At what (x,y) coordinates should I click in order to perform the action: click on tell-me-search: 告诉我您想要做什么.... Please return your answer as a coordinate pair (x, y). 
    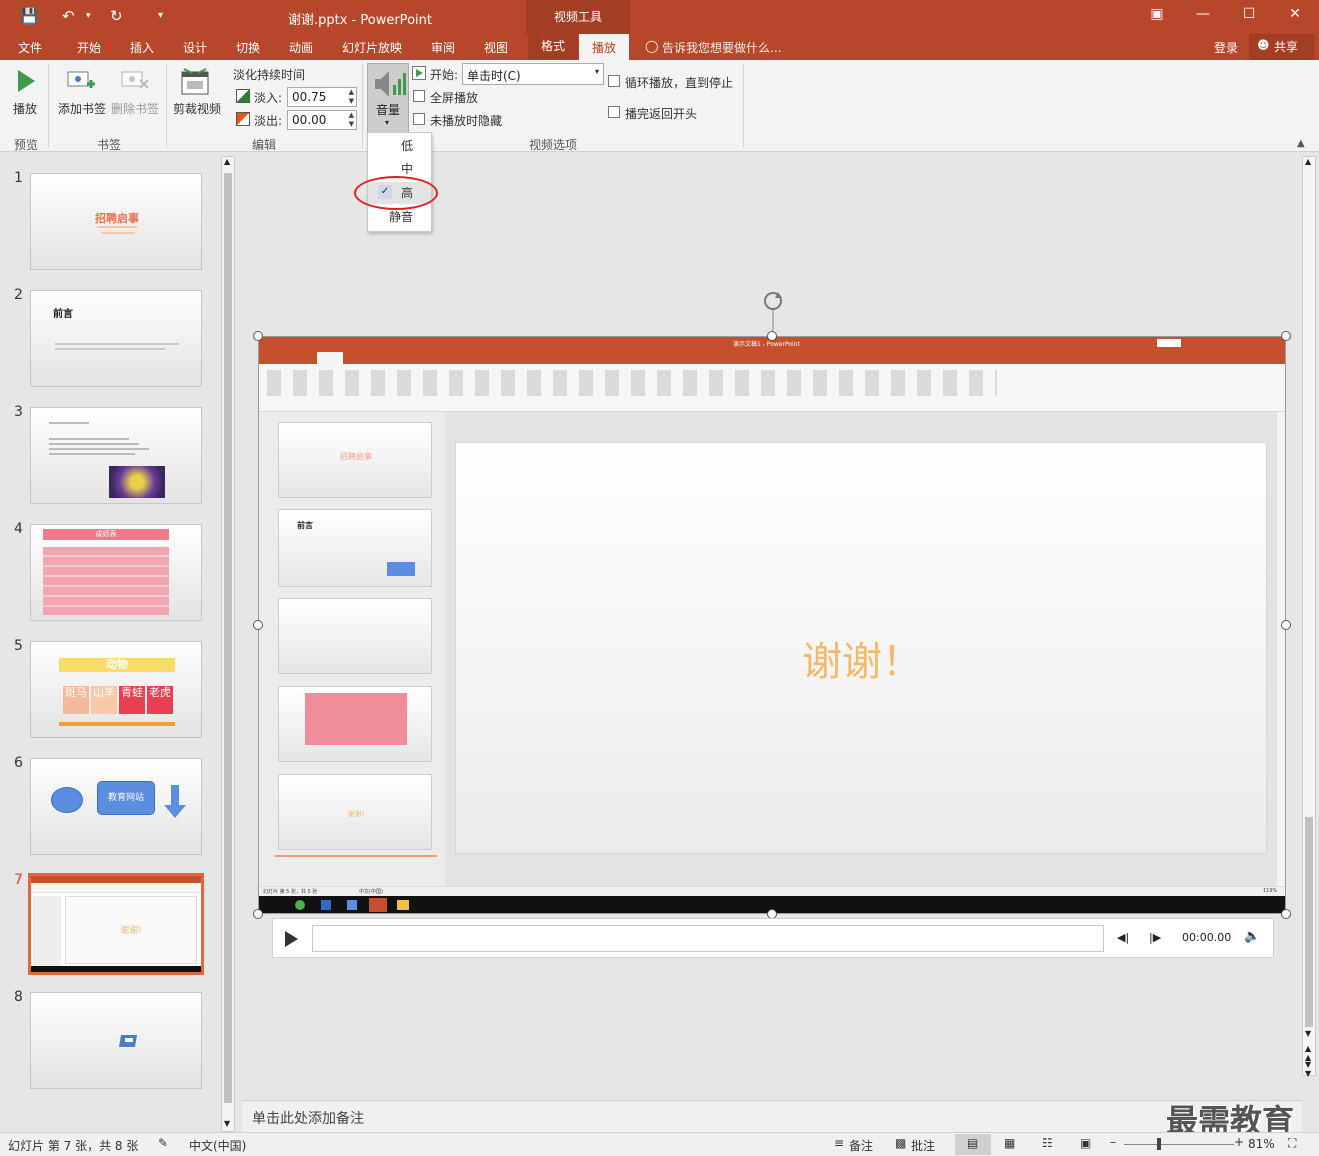
    Looking at the image, I should click on (721, 47).